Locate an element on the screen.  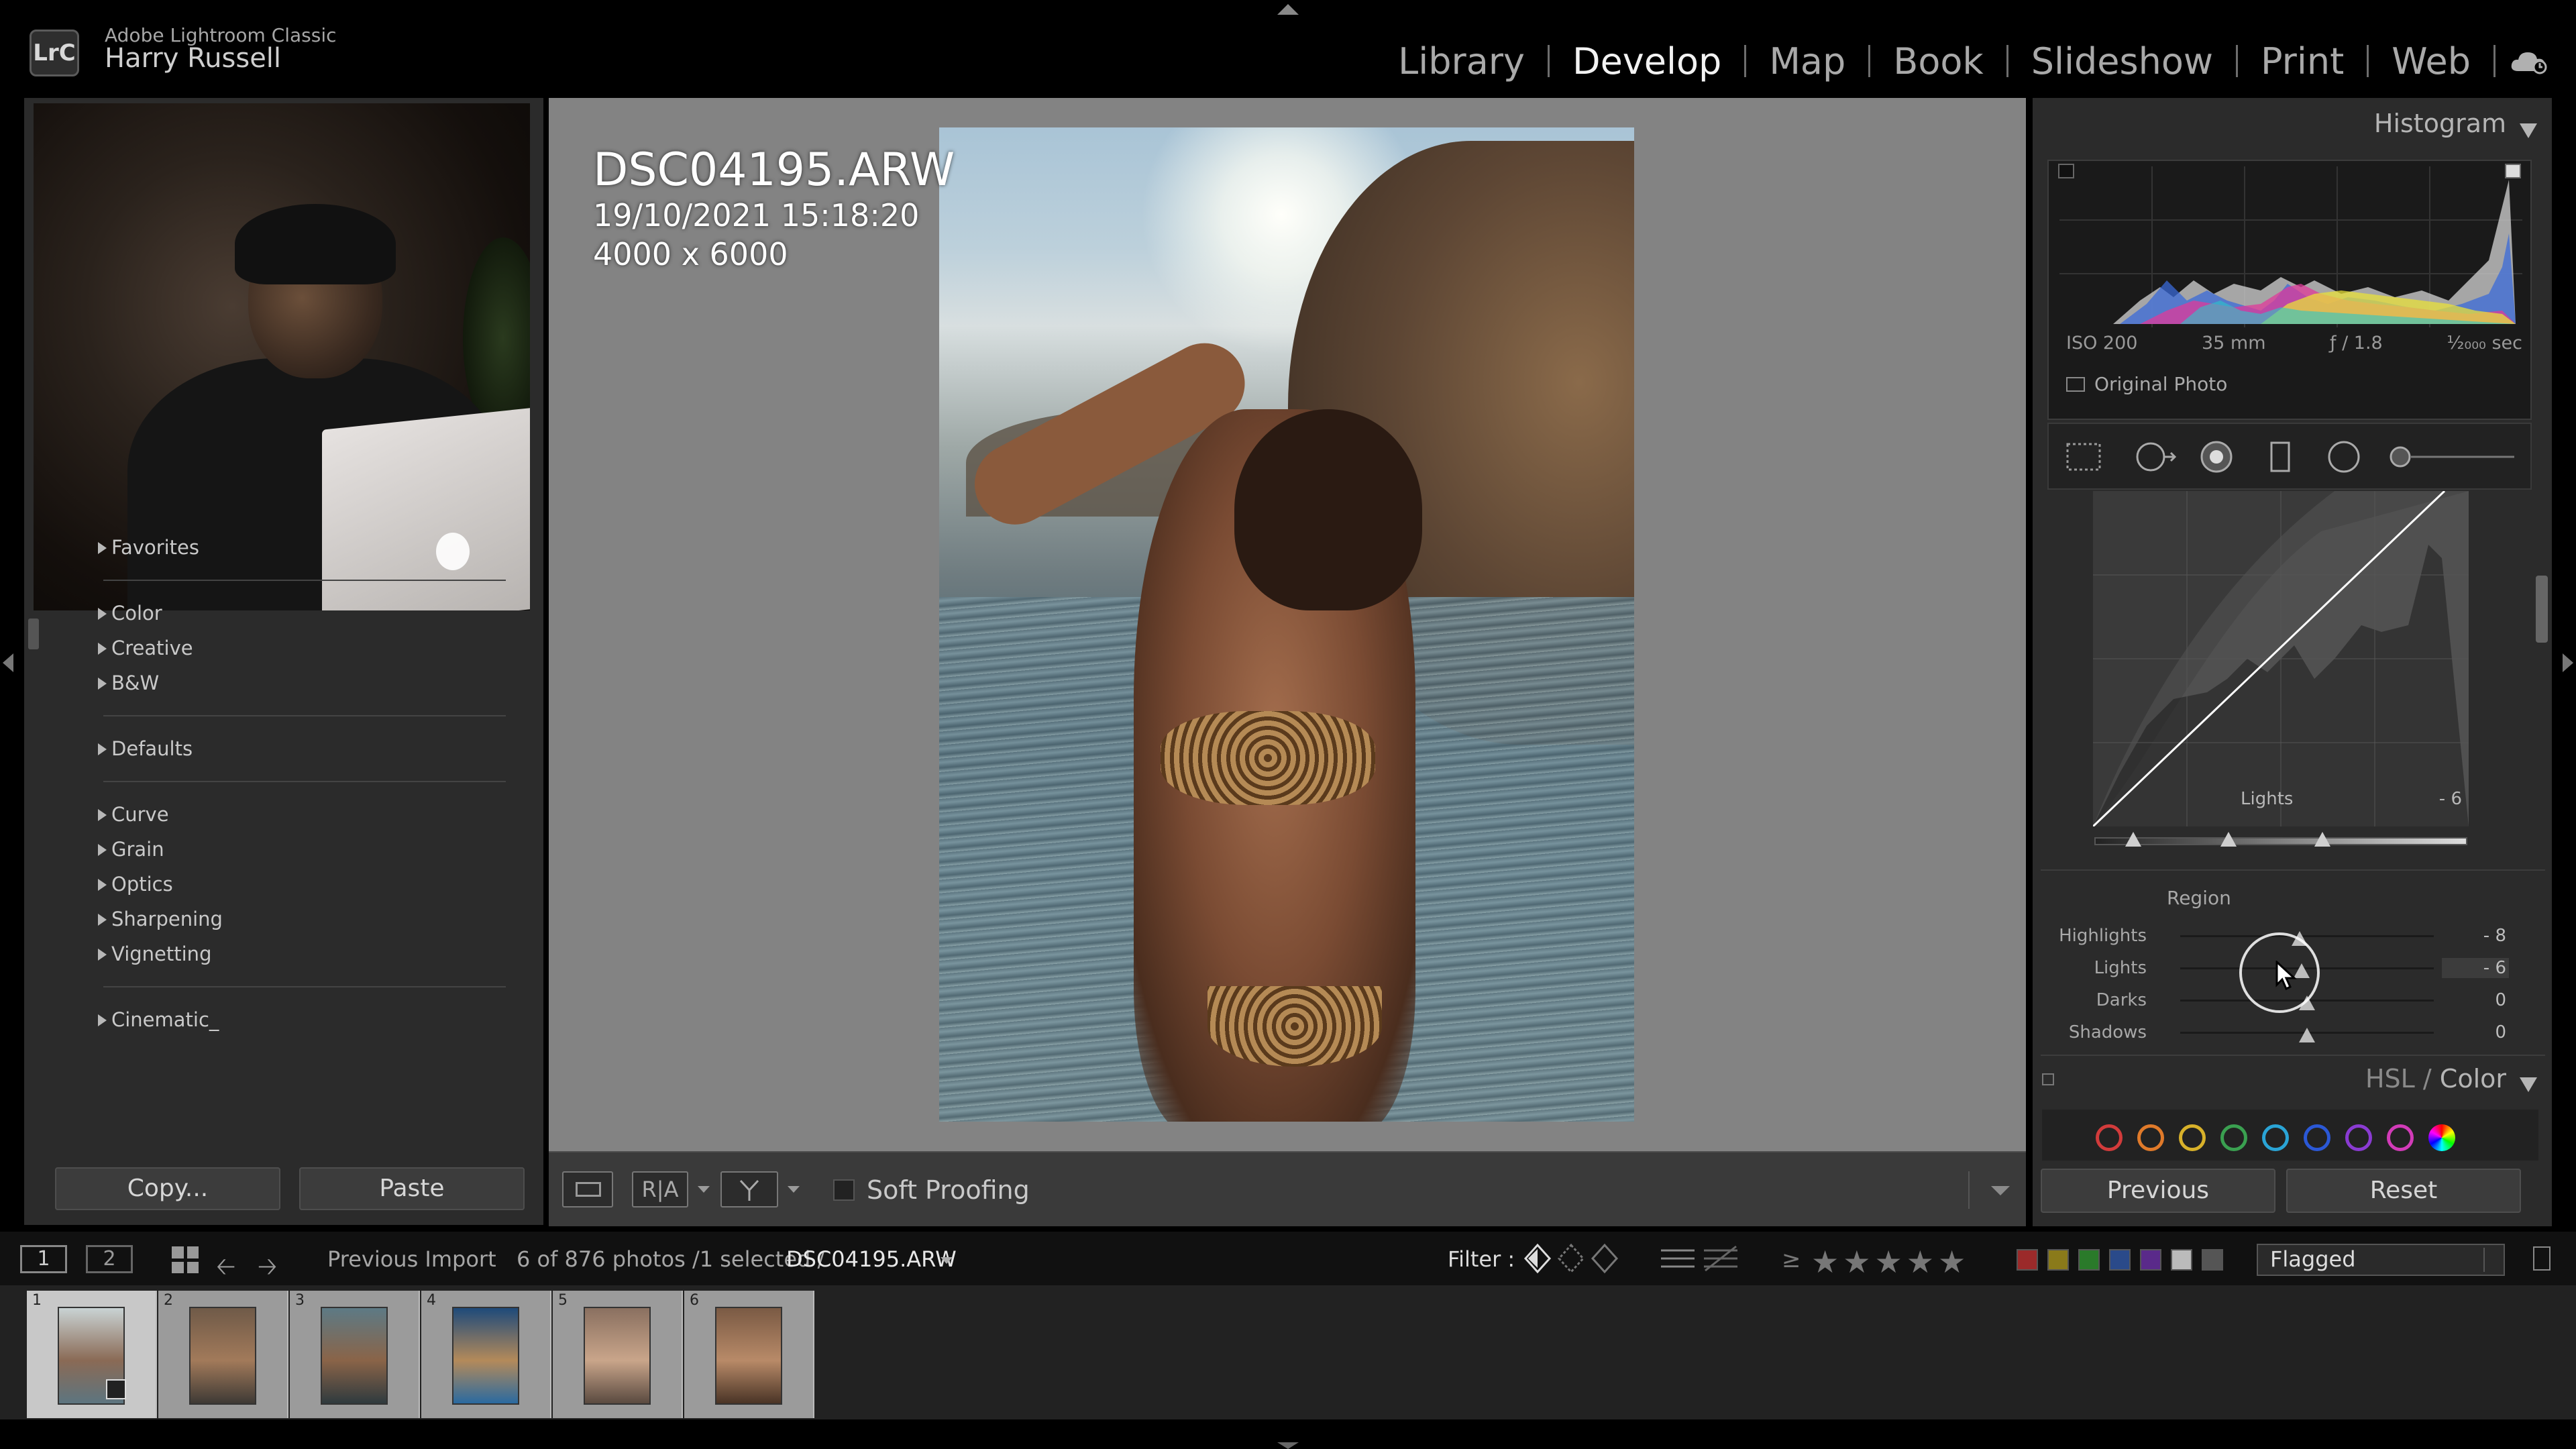
reset-button: Reset is located at coordinates (2403, 1191).